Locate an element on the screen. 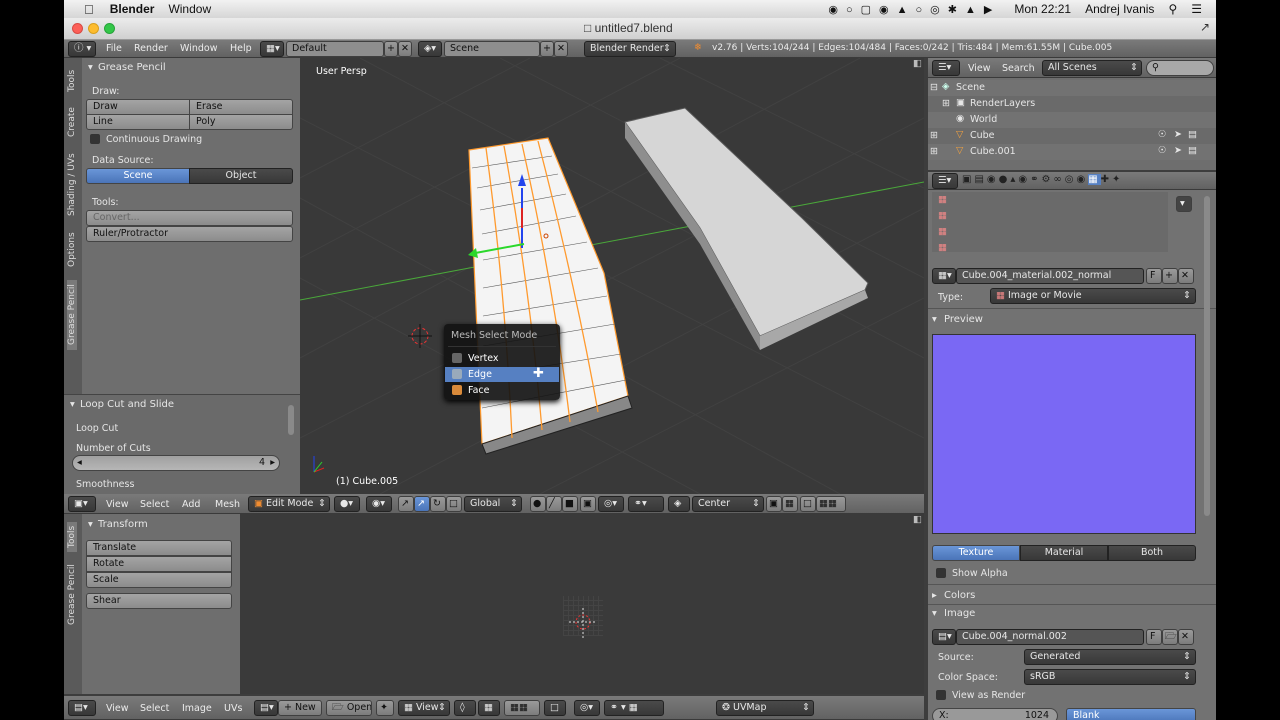 This screenshot has width=1280, height=720. panel-collapse-icon: ▾ is located at coordinates (90, 67).